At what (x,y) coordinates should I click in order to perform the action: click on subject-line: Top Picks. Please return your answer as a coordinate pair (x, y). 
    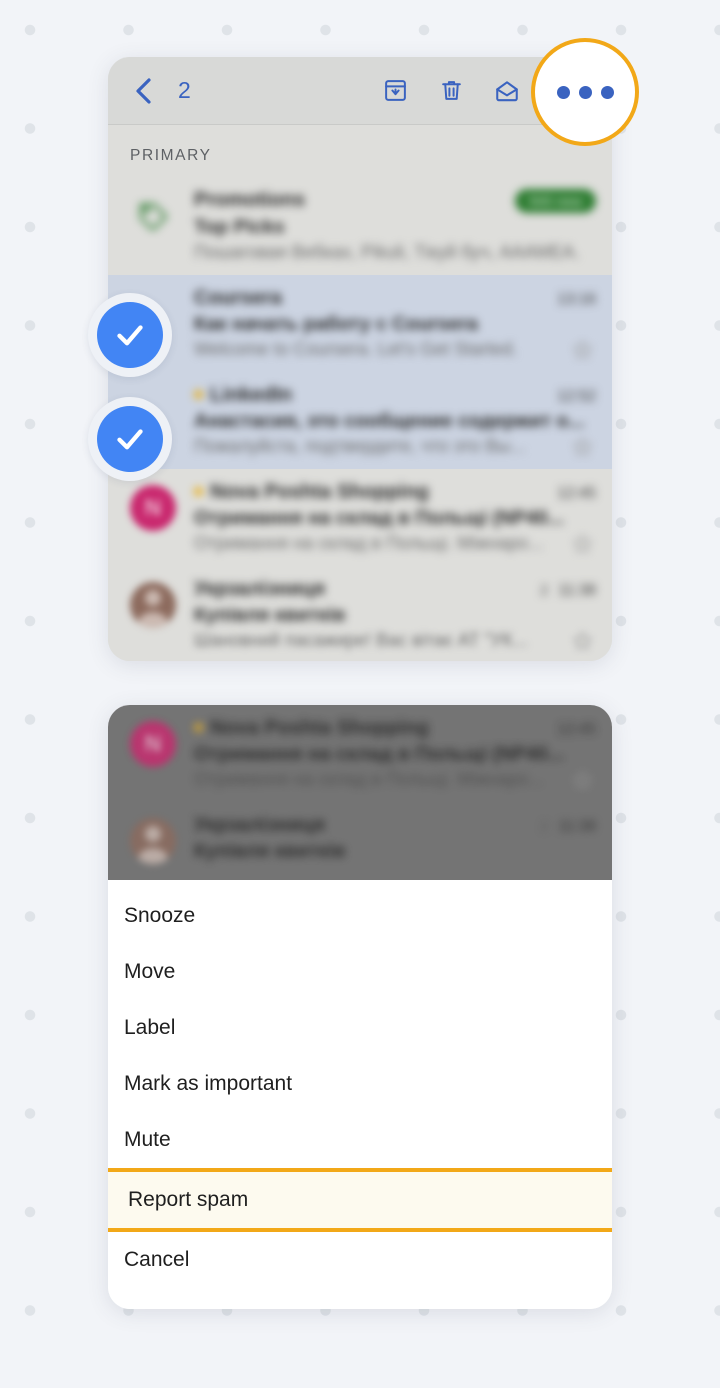
    Looking at the image, I should click on (239, 227).